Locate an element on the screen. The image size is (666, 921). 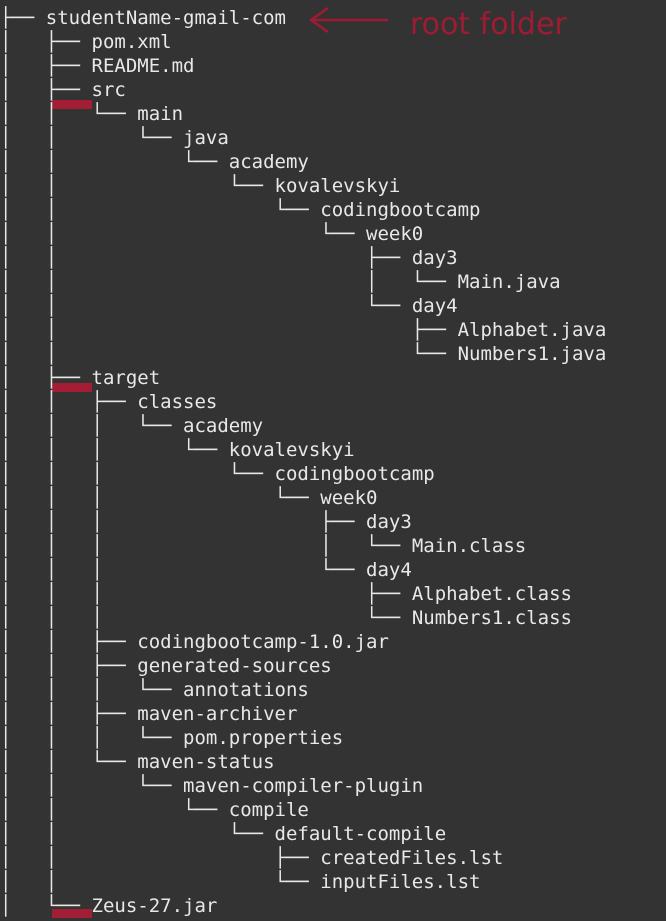
tree-row: │ │ └── kovalevskyi is located at coordinates (200, 186).